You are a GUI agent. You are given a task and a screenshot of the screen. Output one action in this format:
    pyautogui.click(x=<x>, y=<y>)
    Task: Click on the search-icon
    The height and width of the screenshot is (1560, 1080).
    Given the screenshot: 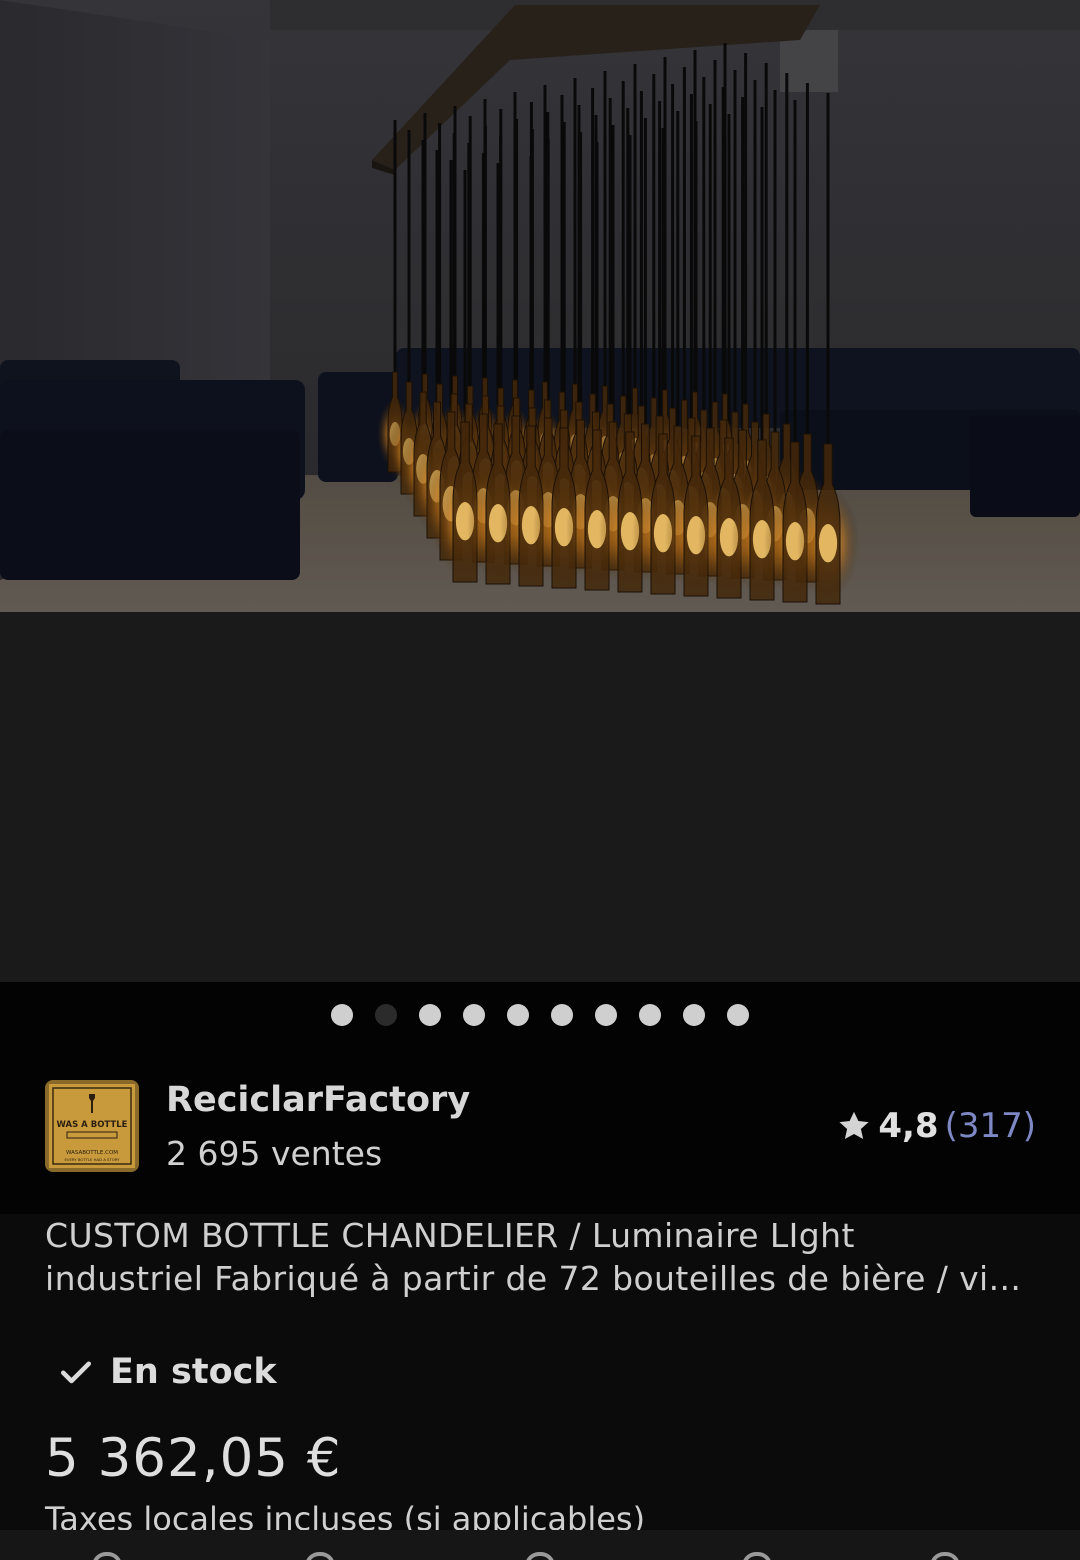 What is the action you would take?
    pyautogui.click(x=540, y=1556)
    